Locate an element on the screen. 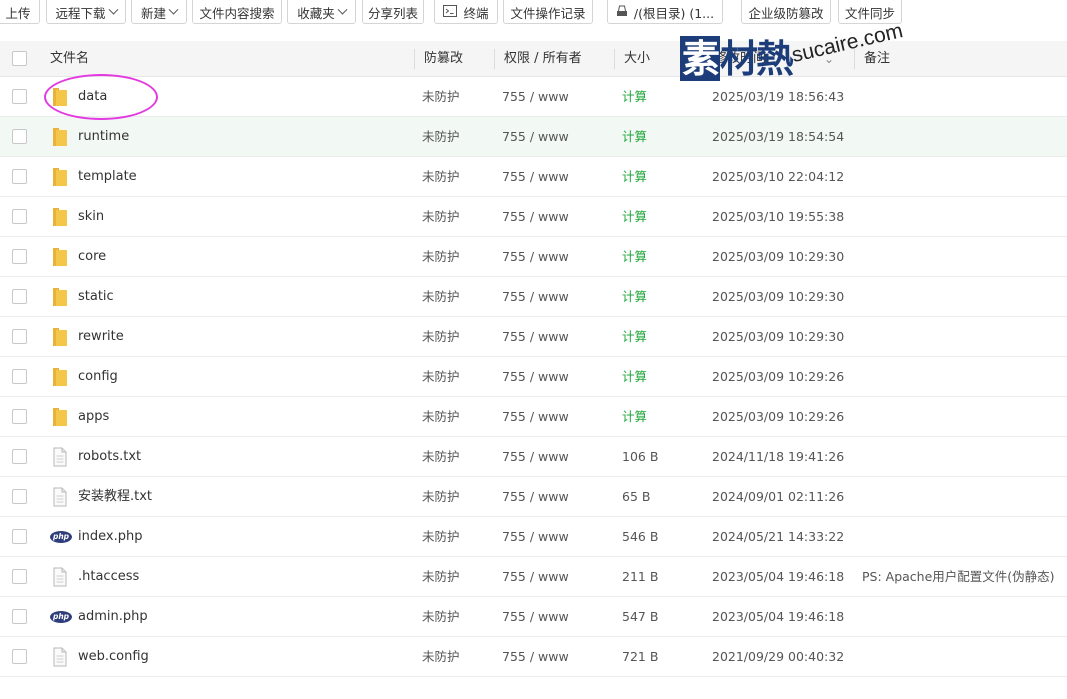 The height and width of the screenshot is (699, 1067). table-row: data 未防护 755 / www 计算 2025/03/19 18:56:43 is located at coordinates (533, 97).